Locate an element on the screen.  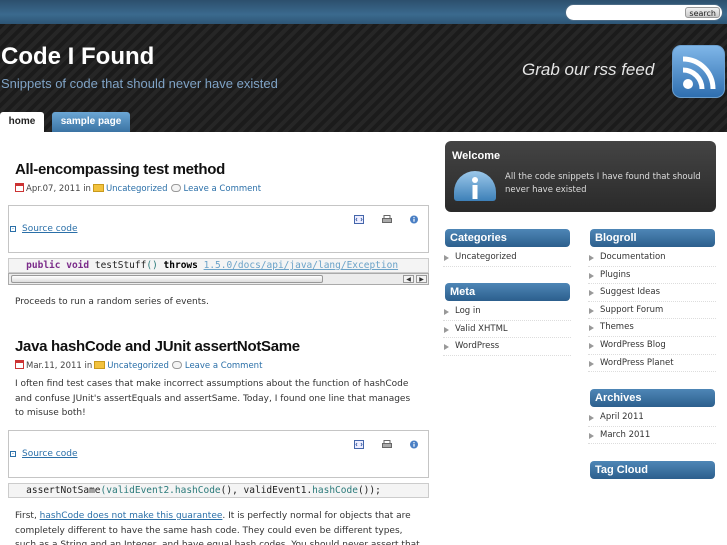
exception-link: 1.5.0/docs/api/java/lang/Exception is located at coordinates (301, 265).